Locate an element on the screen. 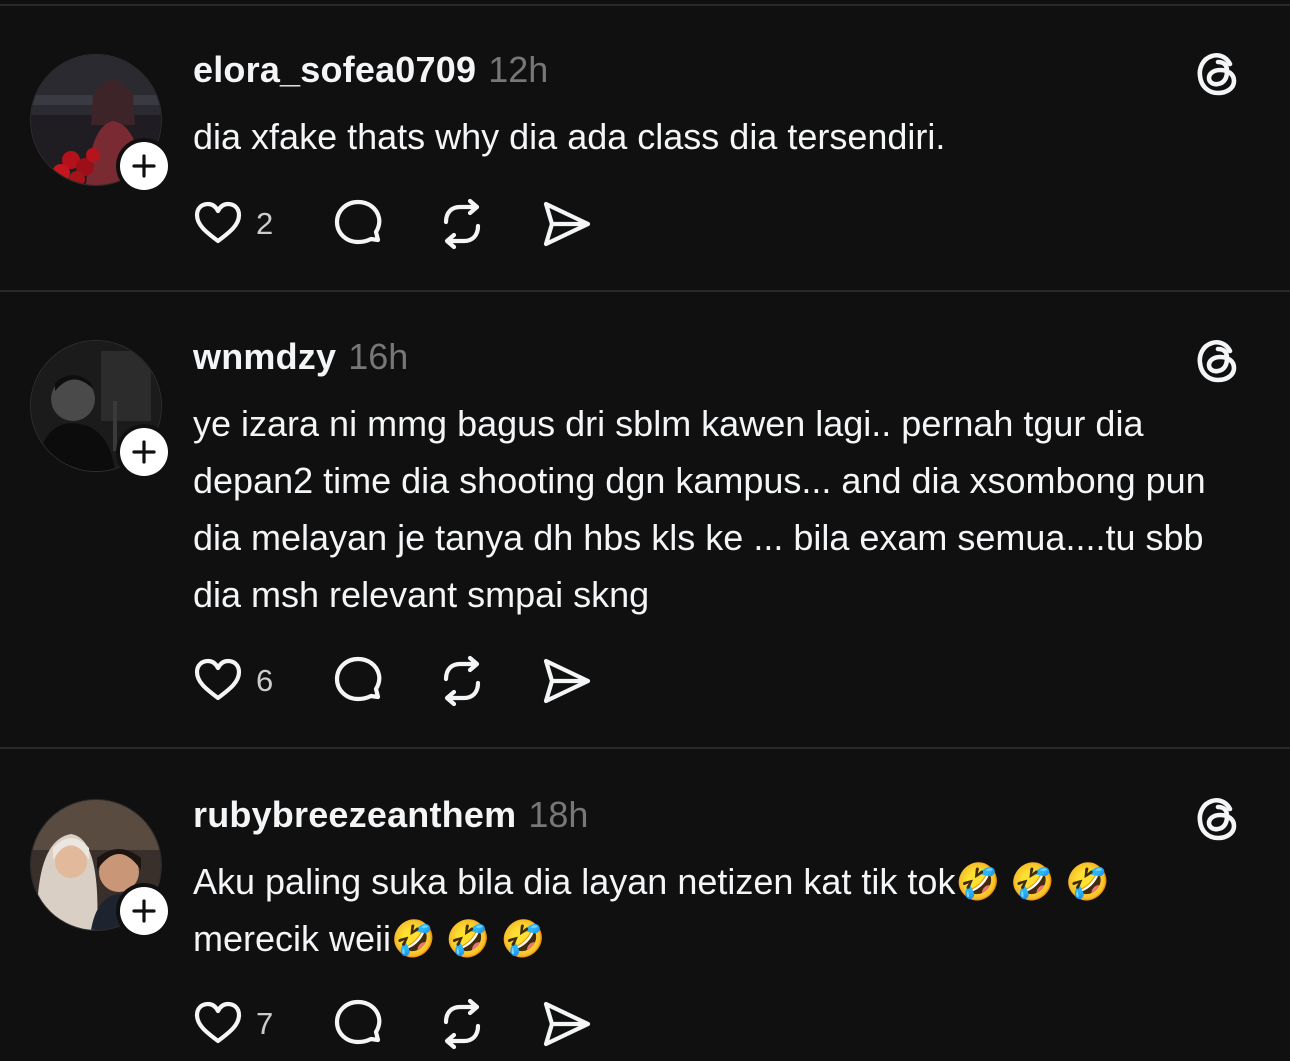 This screenshot has height=1061, width=1290. post-header: wnmdzy 16h is located at coordinates (300, 357).